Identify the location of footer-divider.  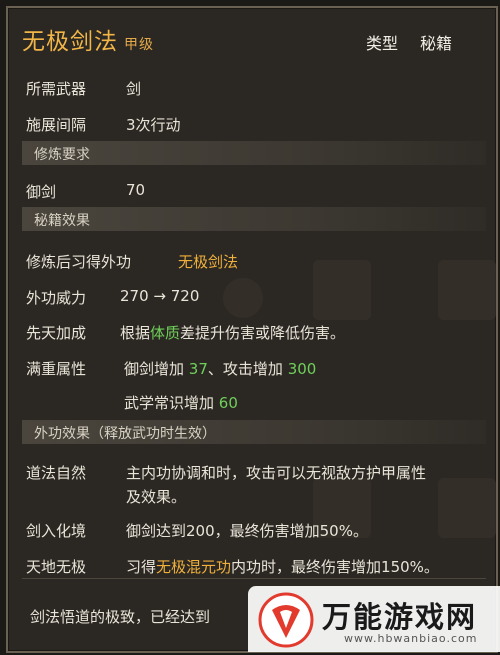
(254, 578).